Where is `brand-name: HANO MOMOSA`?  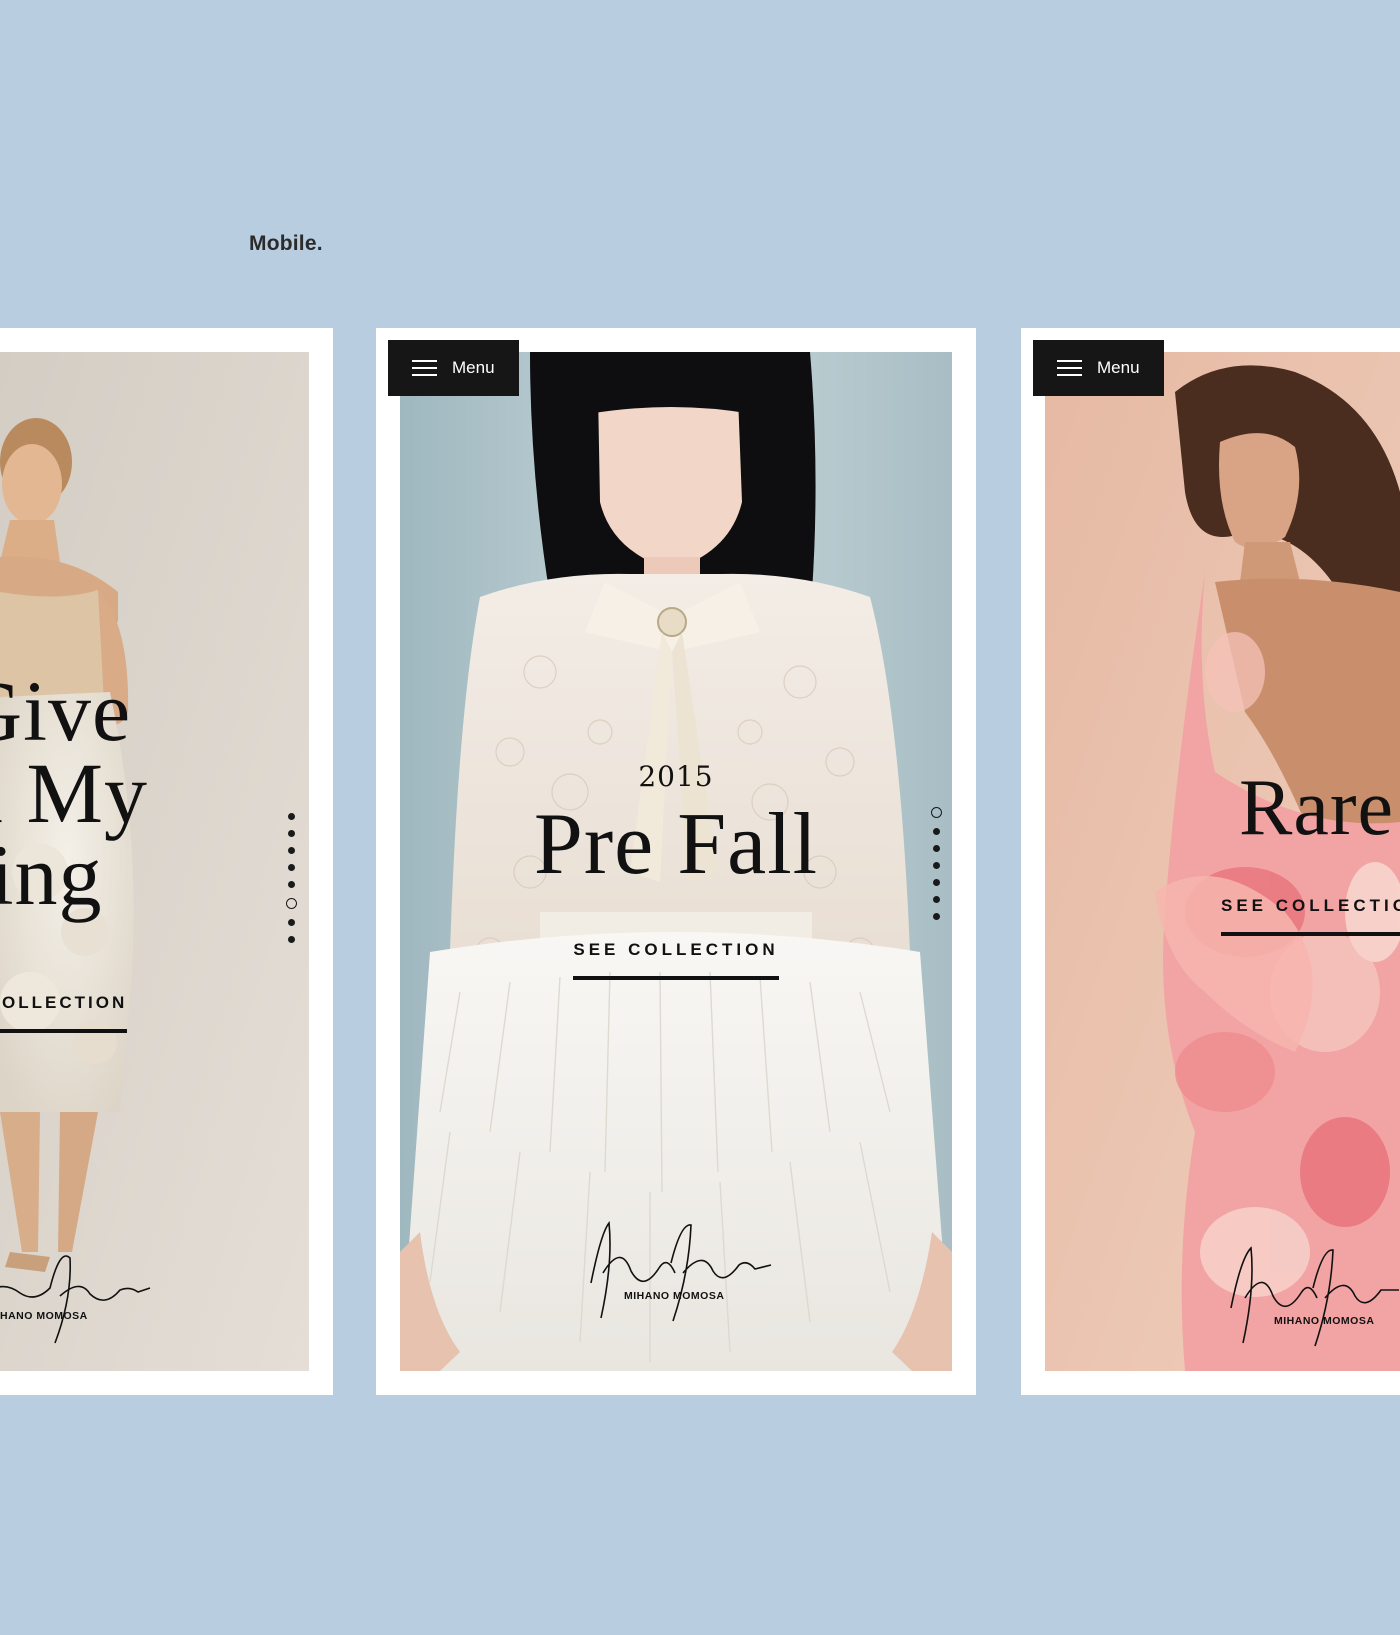 brand-name: HANO MOMOSA is located at coordinates (44, 1316).